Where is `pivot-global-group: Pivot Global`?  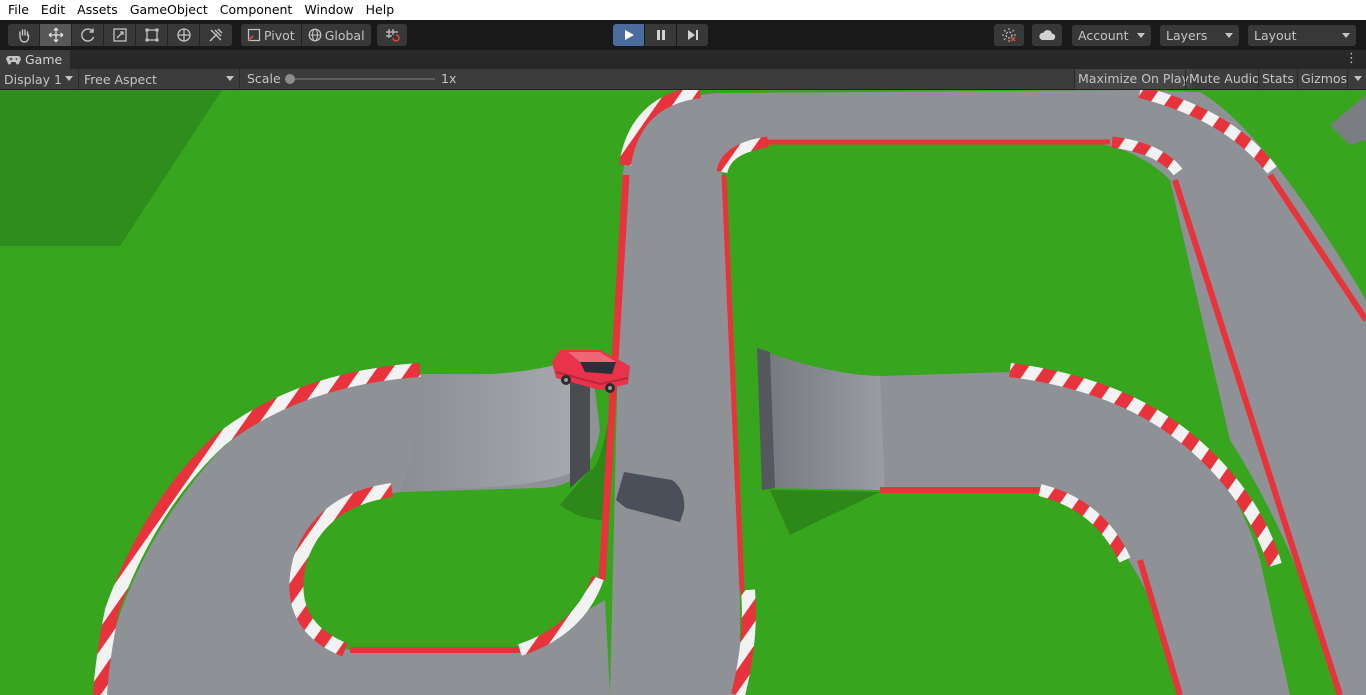 pivot-global-group: Pivot Global is located at coordinates (306, 35).